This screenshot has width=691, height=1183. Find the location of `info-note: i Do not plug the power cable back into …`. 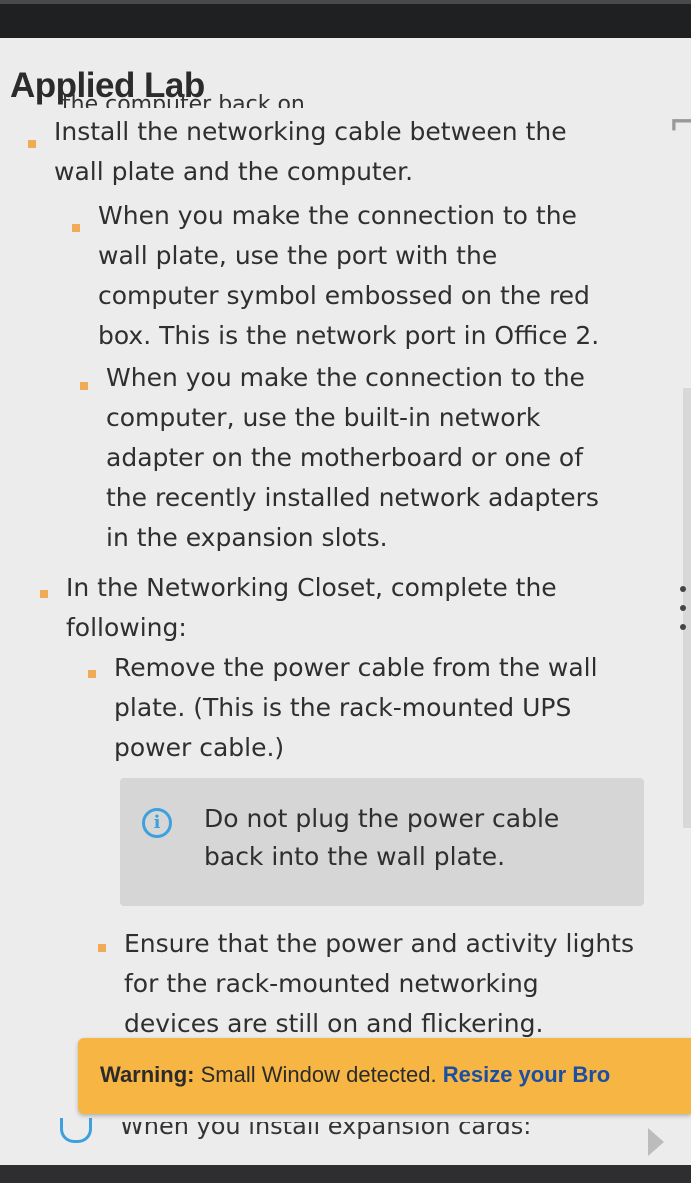

info-note: i Do not plug the power cable back into … is located at coordinates (382, 842).